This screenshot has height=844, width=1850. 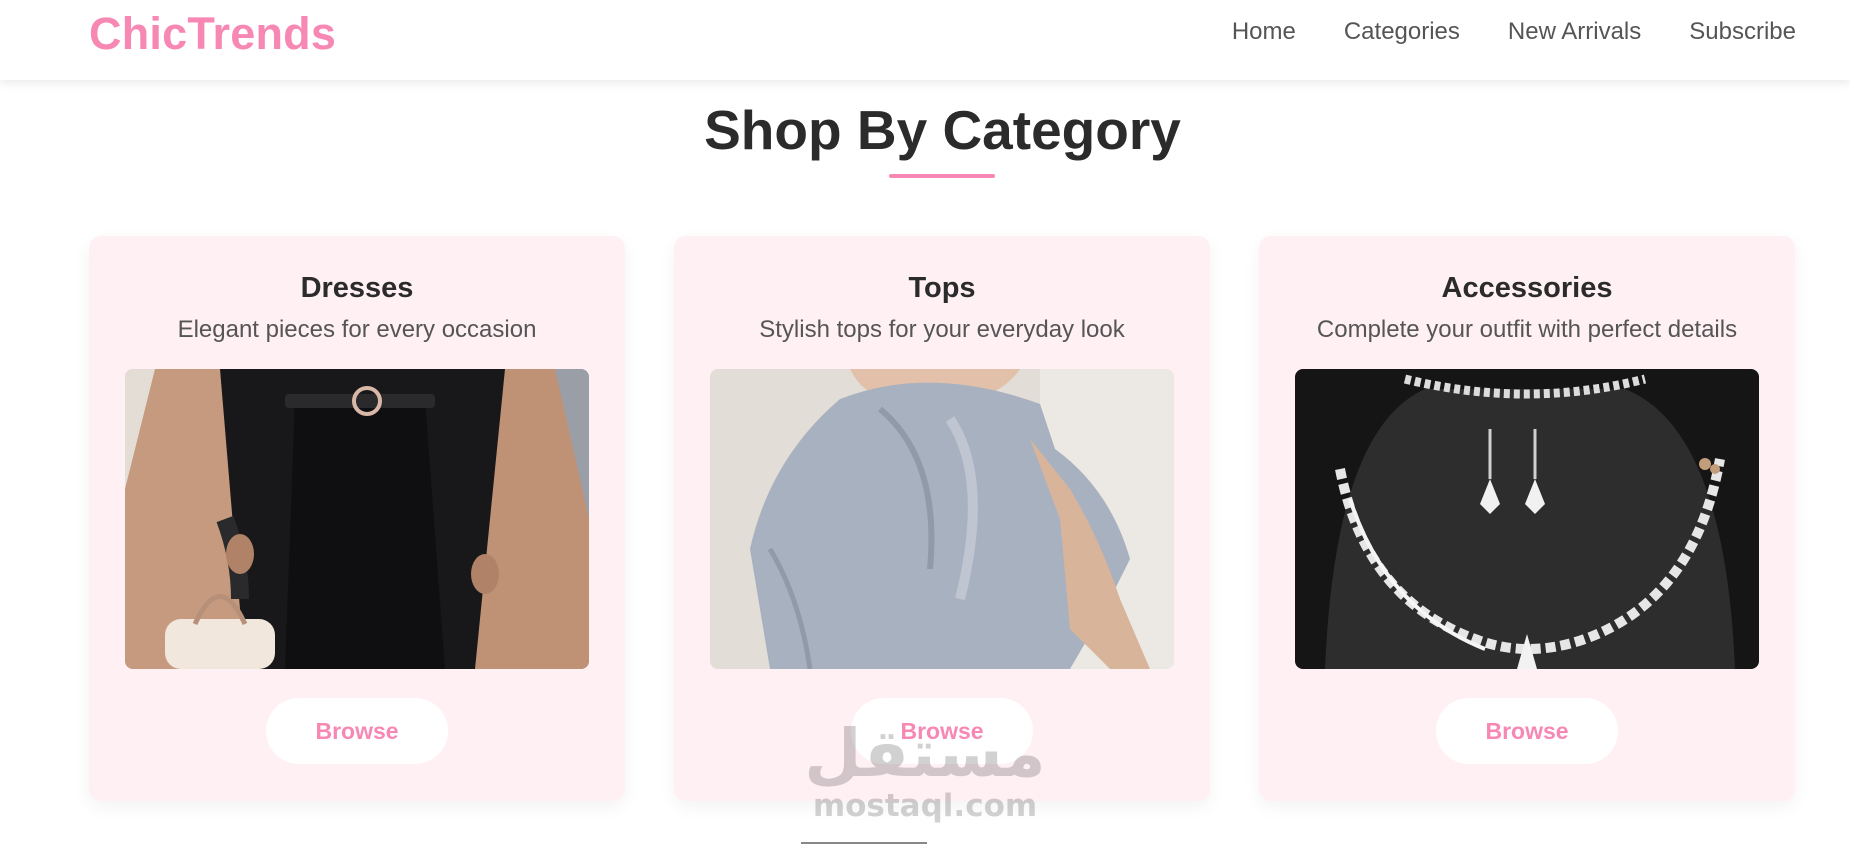 I want to click on nav-link-subscribe: Subscribe, so click(x=1742, y=32).